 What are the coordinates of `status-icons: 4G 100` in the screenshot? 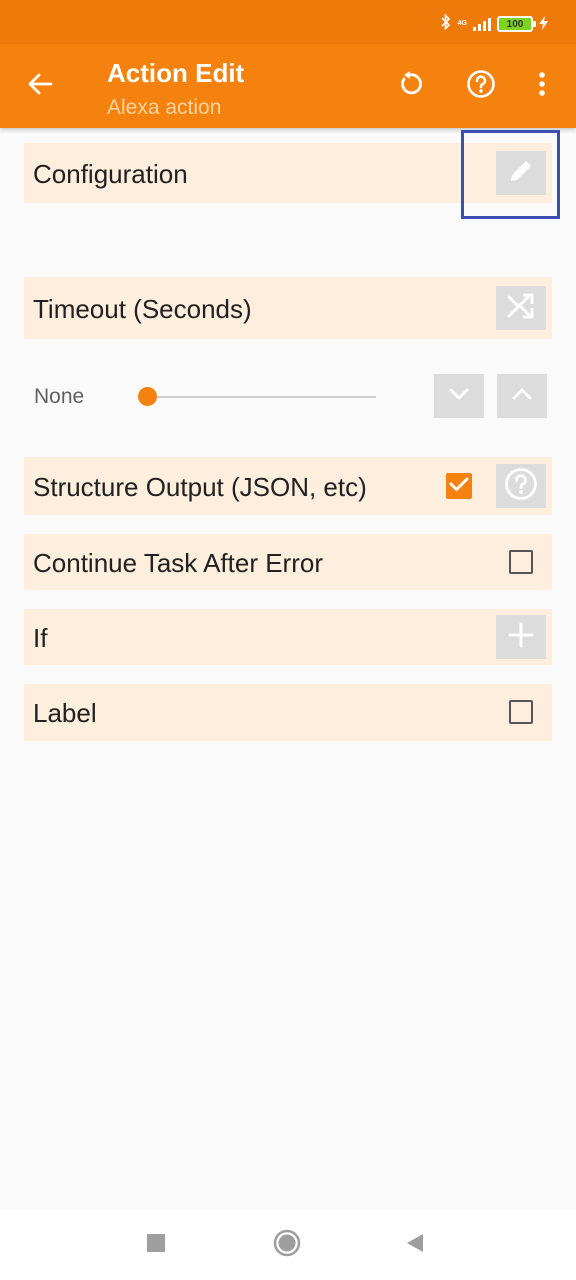 It's located at (494, 23).